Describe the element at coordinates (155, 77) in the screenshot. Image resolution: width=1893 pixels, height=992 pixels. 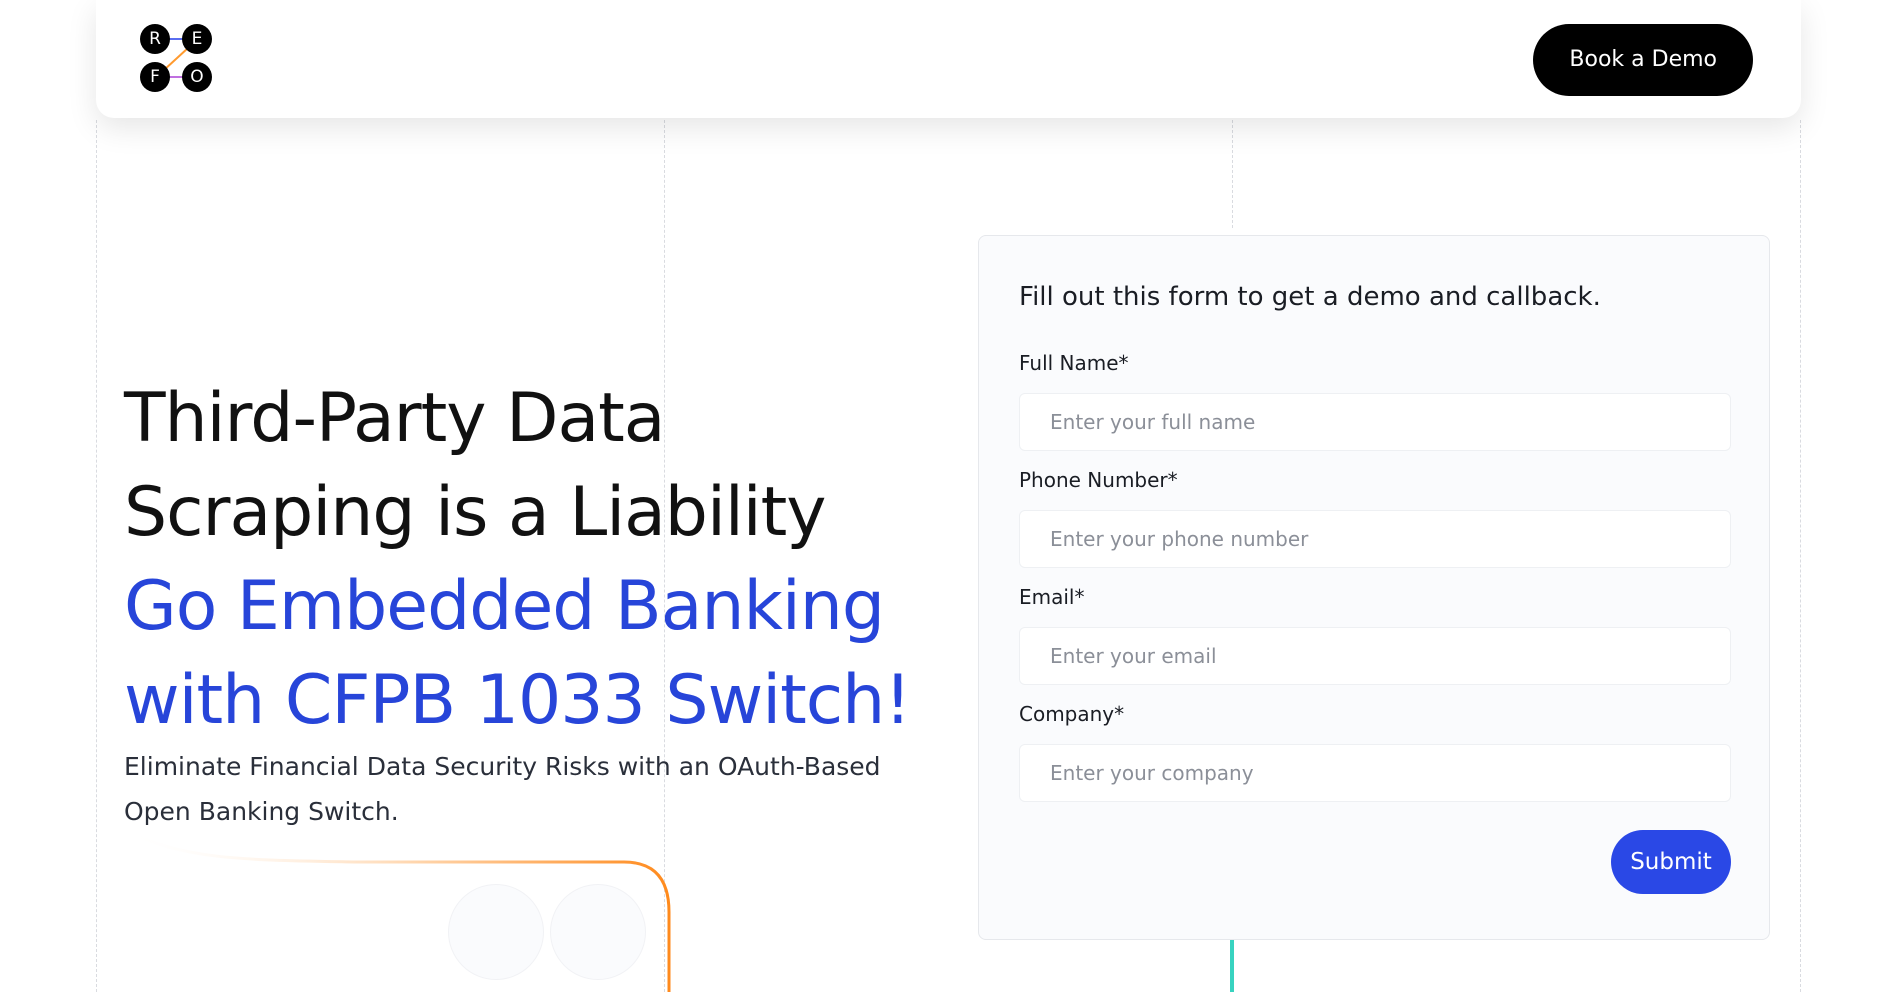
I see `logo-letter: F` at that location.